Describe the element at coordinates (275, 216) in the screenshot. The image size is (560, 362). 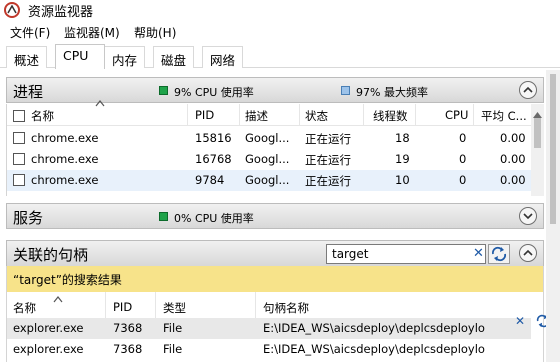
I see `services-header: 服务 0% CPU 使用率` at that location.